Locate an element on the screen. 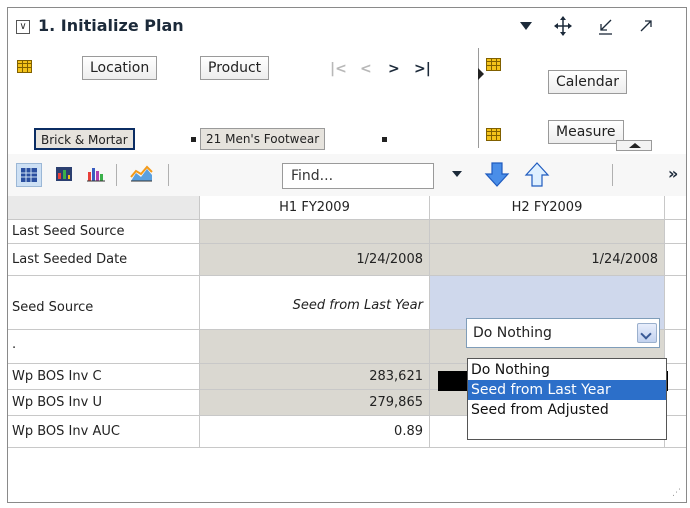 The height and width of the screenshot is (508, 690). find-dropdown-icon is located at coordinates (457, 174).